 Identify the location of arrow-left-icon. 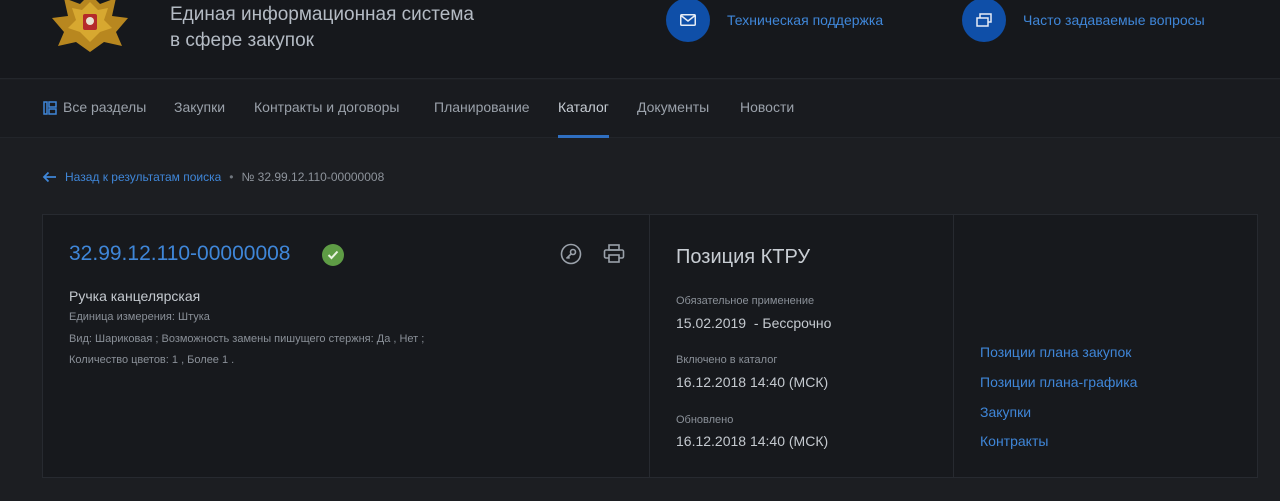
(49, 177).